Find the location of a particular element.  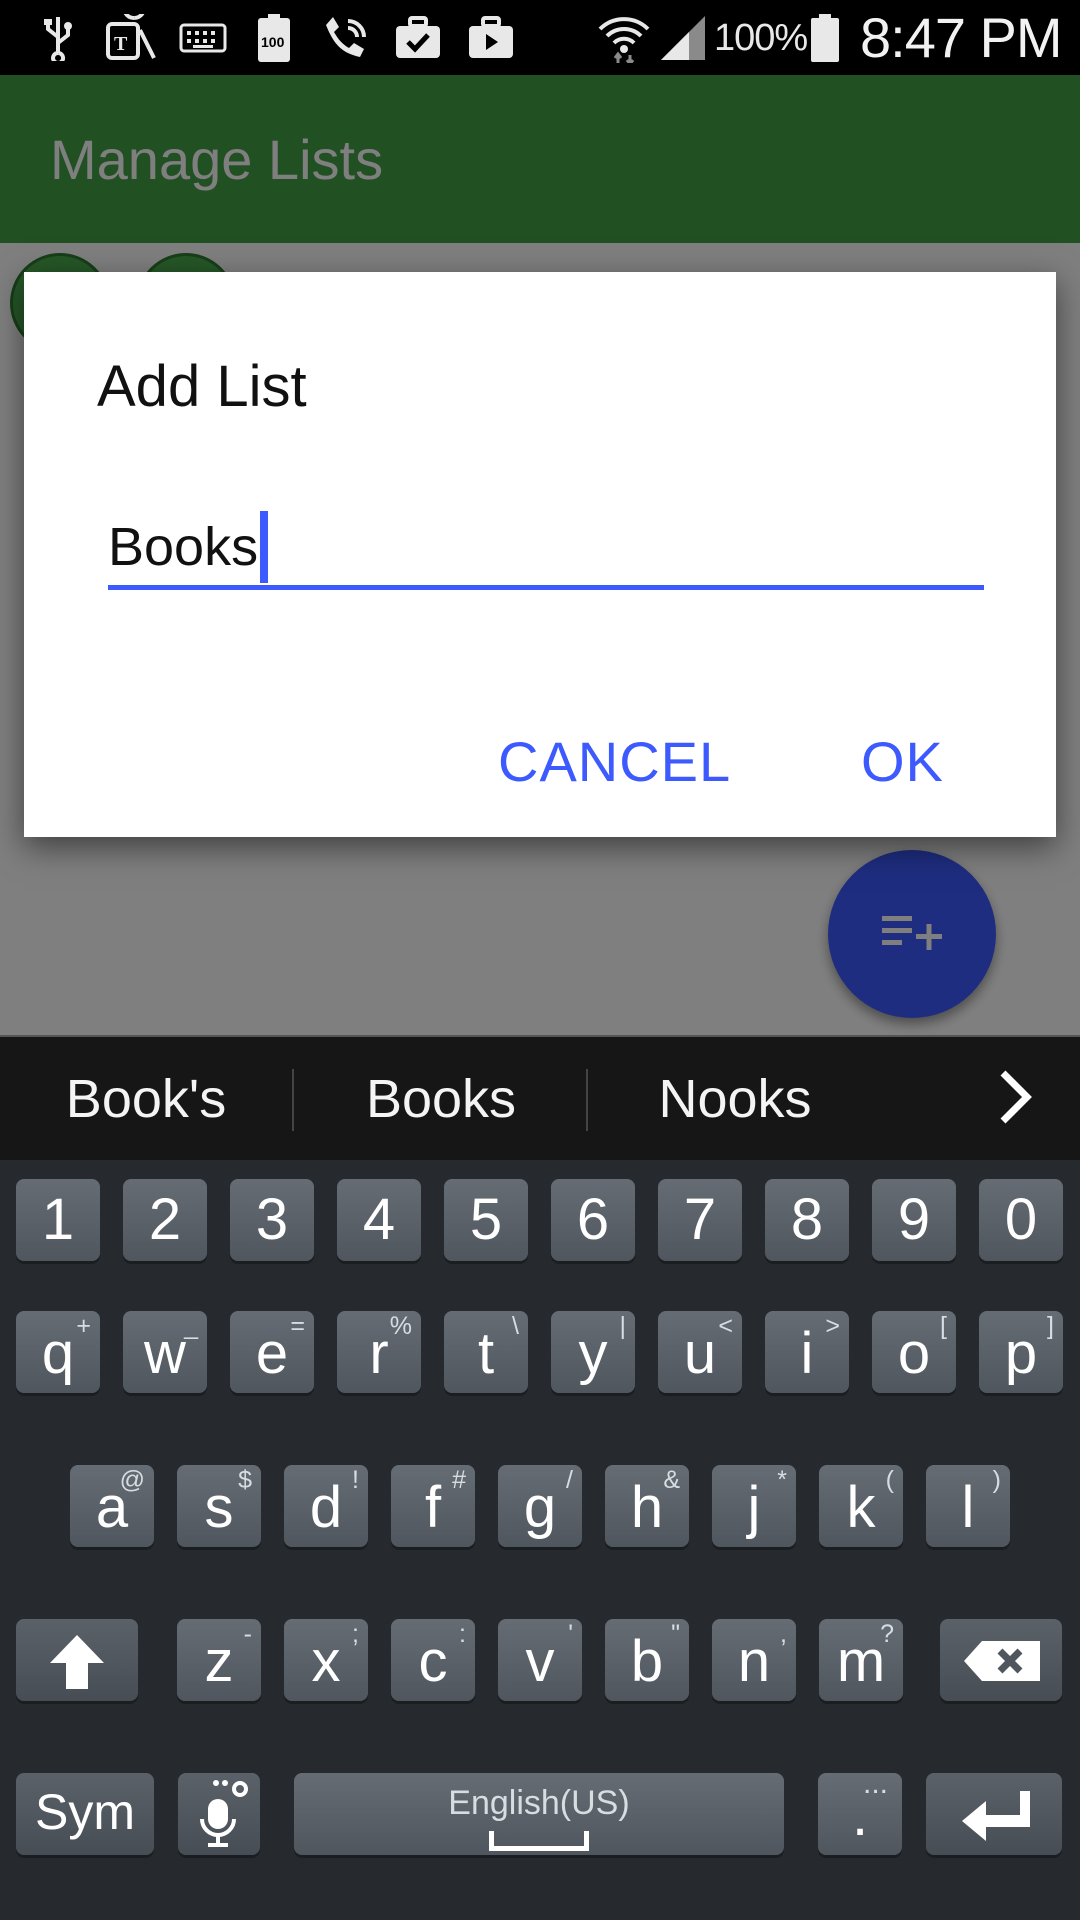

key-label: h is located at coordinates (647, 1507).